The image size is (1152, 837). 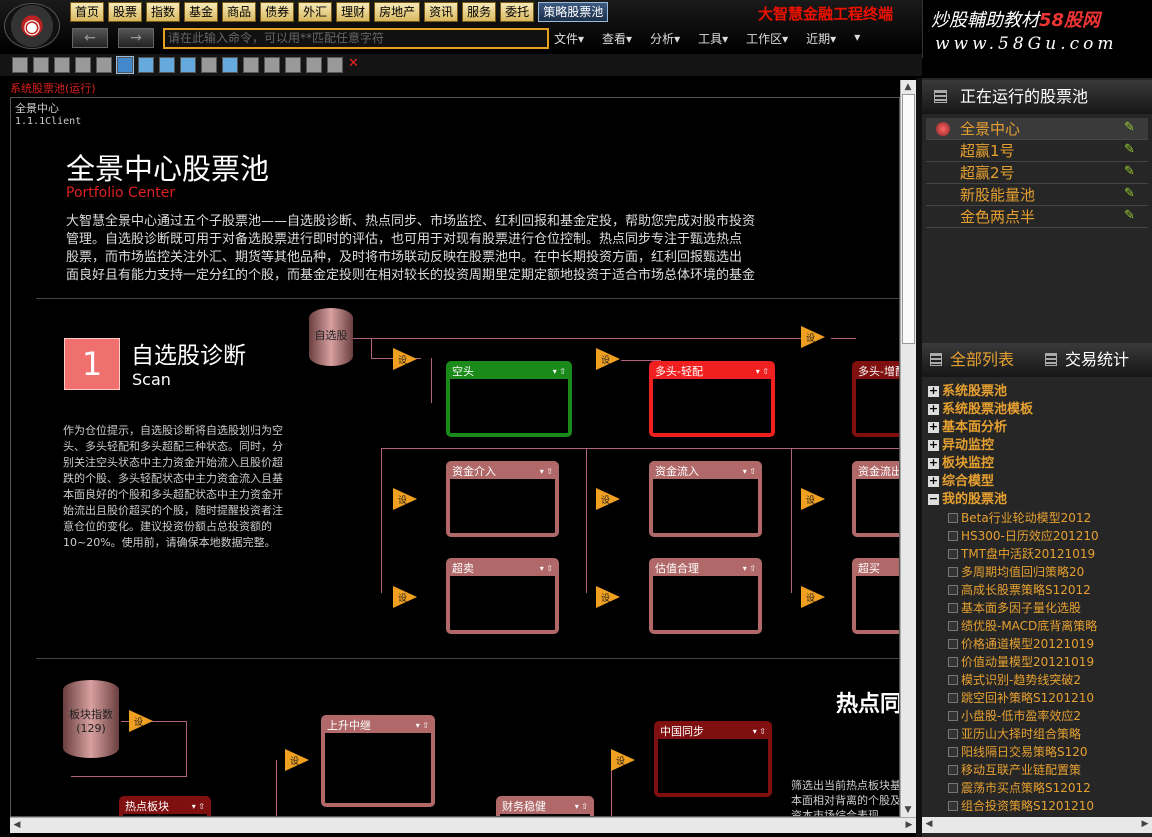 What do you see at coordinates (713, 759) in the screenshot?
I see `pool-box-china-sync: 中国同步 ▾ ⇧` at bounding box center [713, 759].